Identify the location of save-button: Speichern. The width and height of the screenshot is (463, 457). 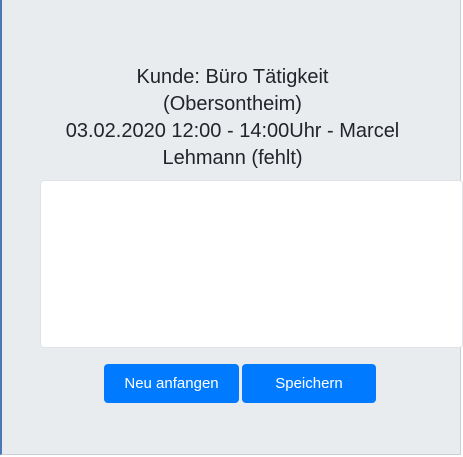
(309, 383).